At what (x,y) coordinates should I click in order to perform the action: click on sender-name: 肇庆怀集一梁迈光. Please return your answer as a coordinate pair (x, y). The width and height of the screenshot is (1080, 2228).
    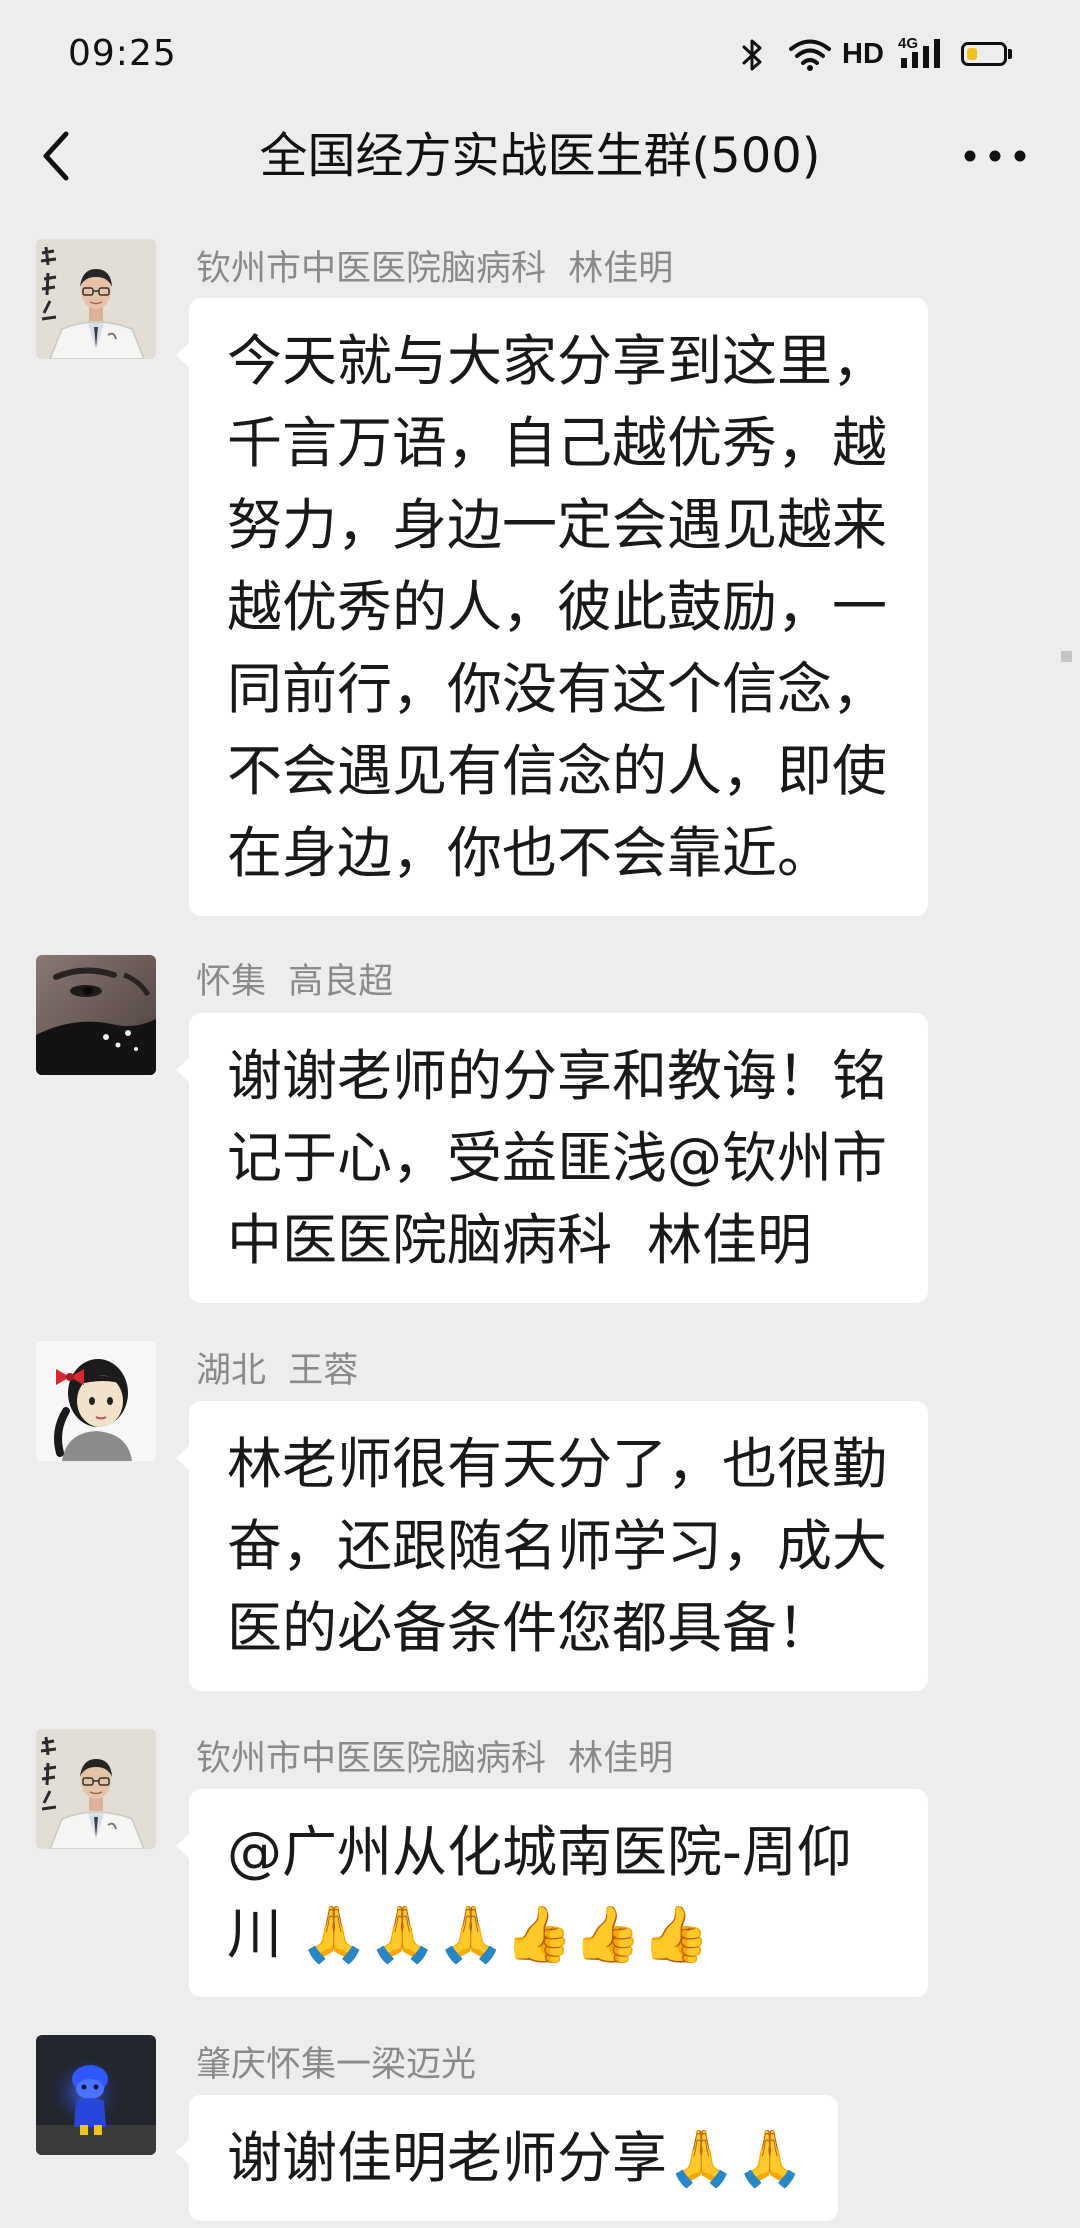
    Looking at the image, I should click on (336, 2065).